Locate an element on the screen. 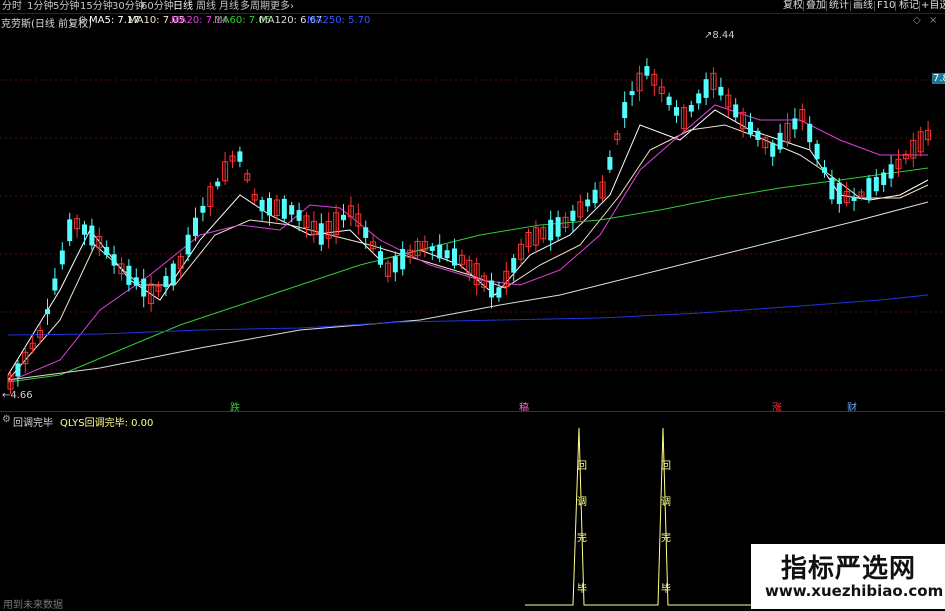  tab-monthly: 月线 is located at coordinates (229, 6).